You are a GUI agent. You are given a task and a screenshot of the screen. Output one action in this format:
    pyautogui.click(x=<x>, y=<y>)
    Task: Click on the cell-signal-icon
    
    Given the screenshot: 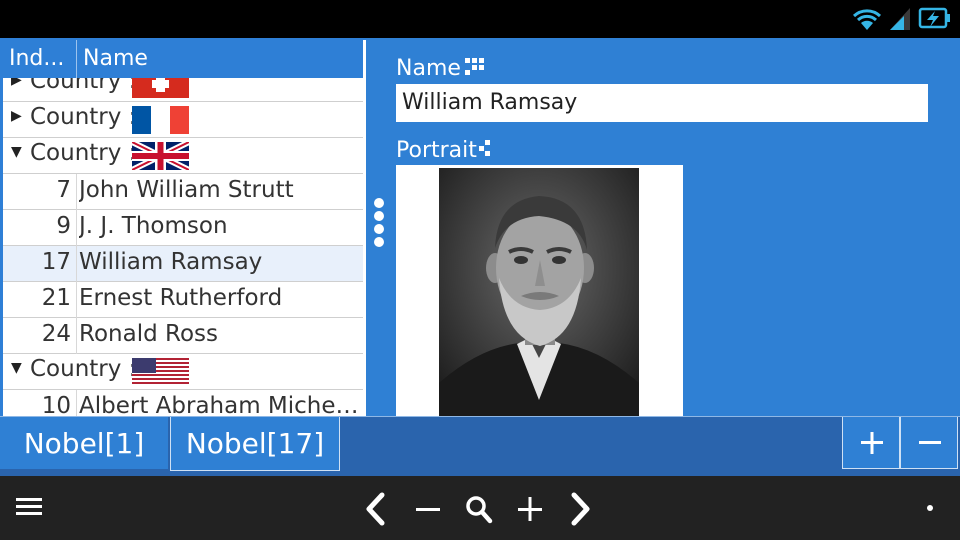 What is the action you would take?
    pyautogui.click(x=900, y=19)
    